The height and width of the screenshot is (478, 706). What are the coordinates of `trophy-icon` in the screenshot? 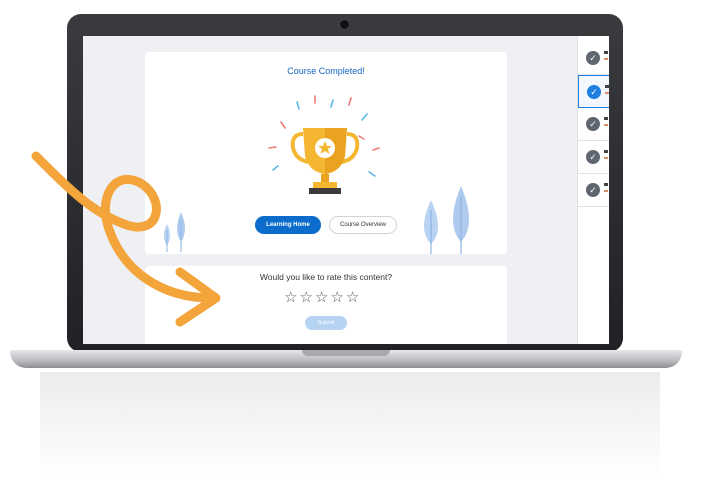 It's located at (324, 144).